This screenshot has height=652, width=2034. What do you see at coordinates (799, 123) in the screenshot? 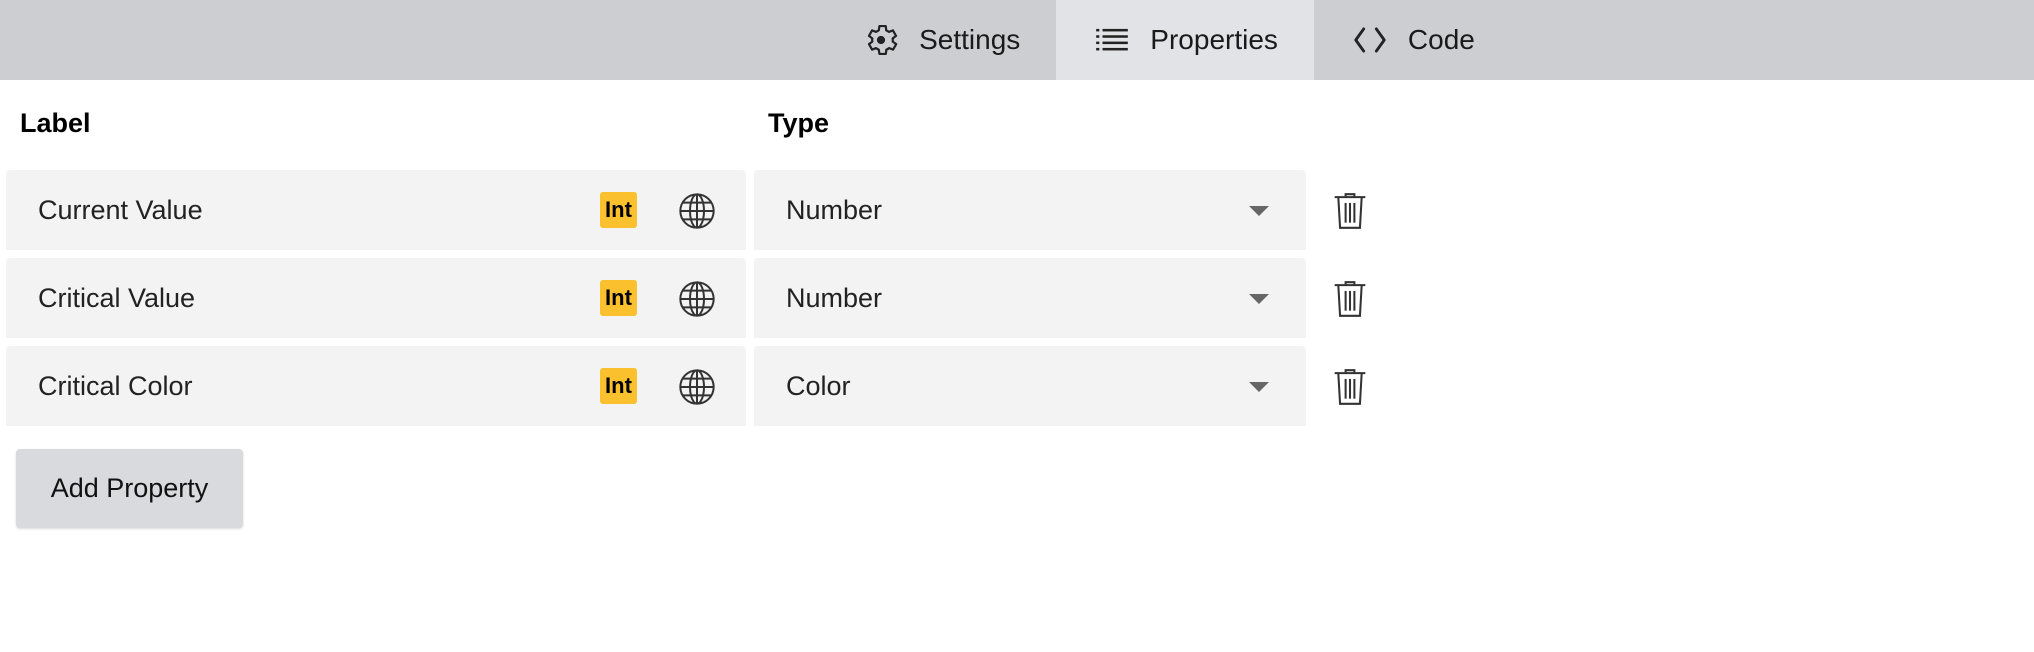
I see `type-column-header: Type` at bounding box center [799, 123].